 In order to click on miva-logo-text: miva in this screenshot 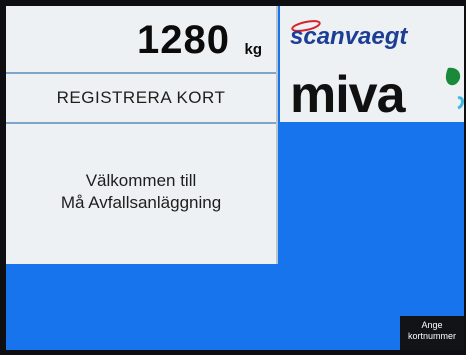, I will do `click(348, 94)`.